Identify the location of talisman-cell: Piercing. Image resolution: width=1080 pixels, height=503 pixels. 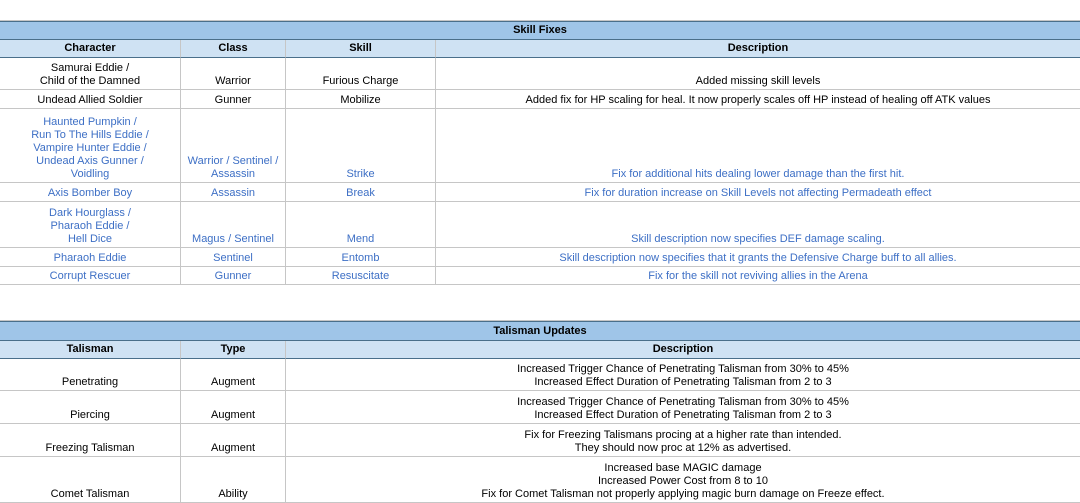
(90, 407).